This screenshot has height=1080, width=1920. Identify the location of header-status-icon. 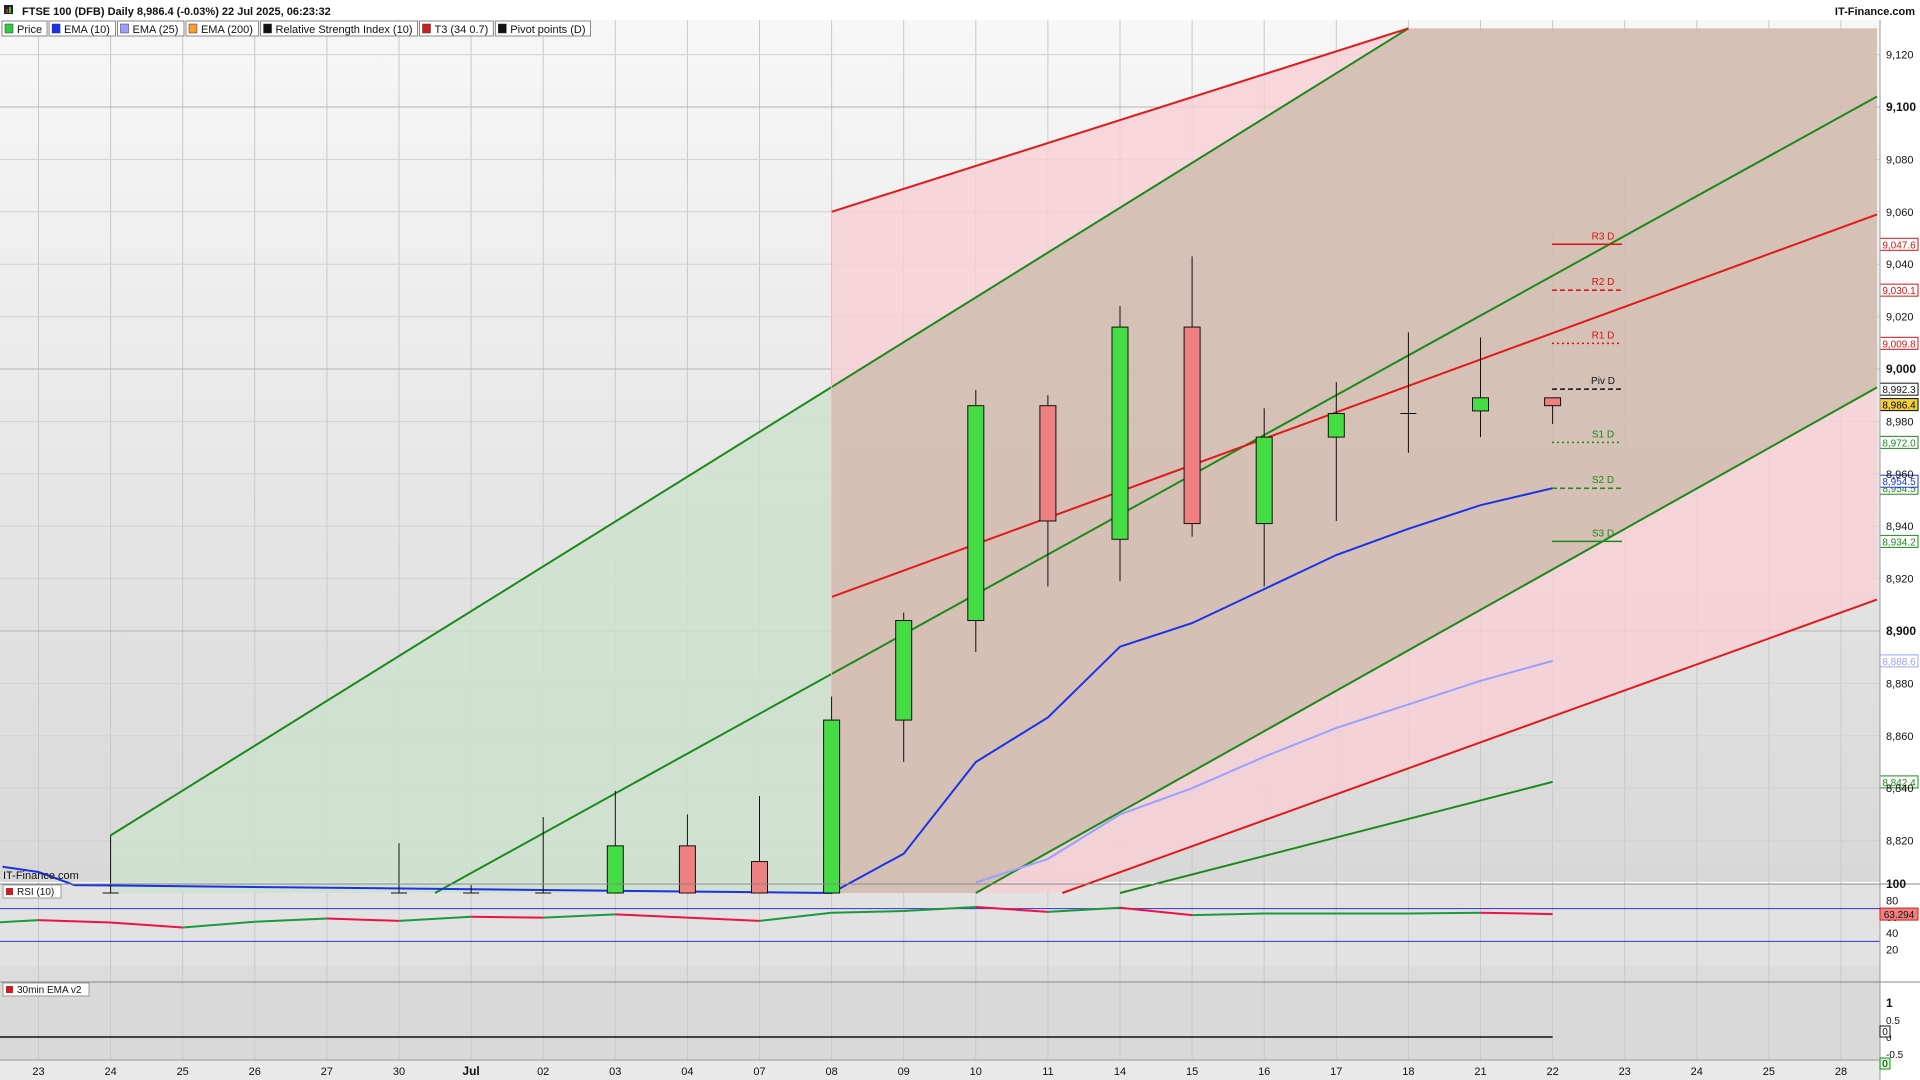
(8, 9).